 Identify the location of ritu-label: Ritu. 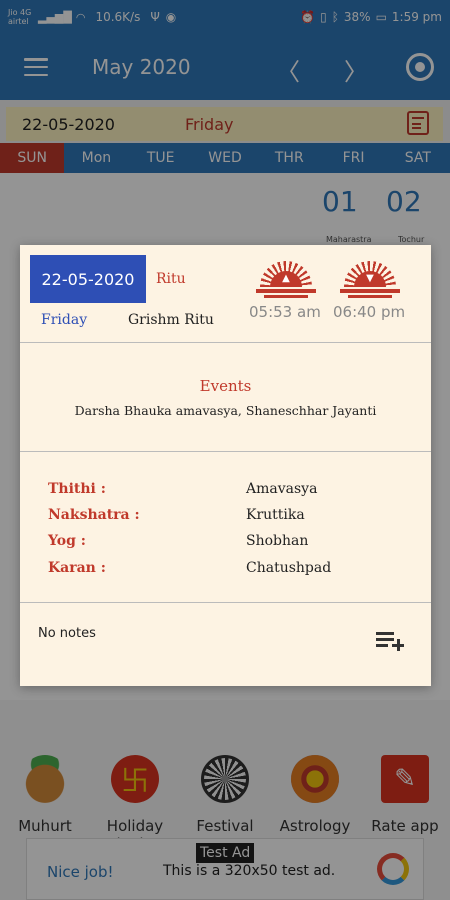
(171, 279).